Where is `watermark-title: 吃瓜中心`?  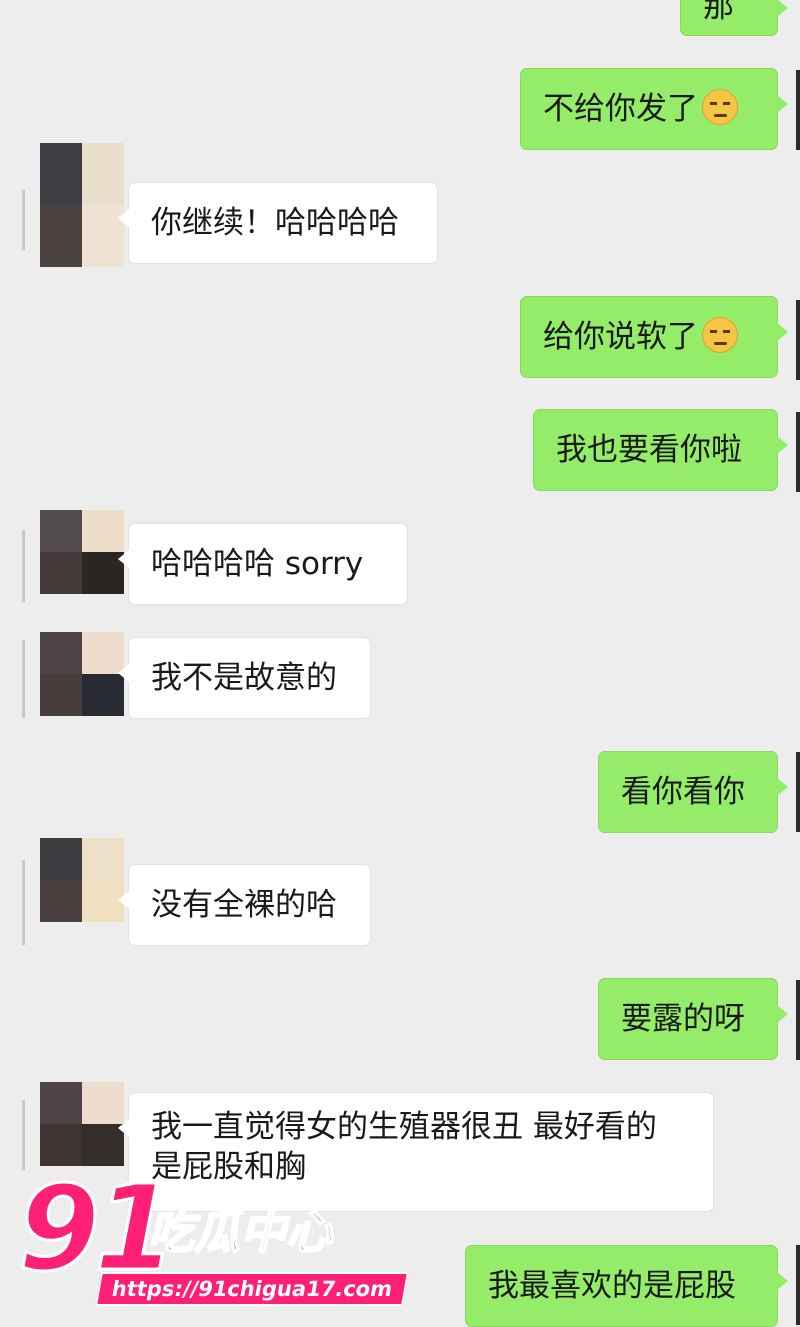
watermark-title: 吃瓜中心 is located at coordinates (240, 1232).